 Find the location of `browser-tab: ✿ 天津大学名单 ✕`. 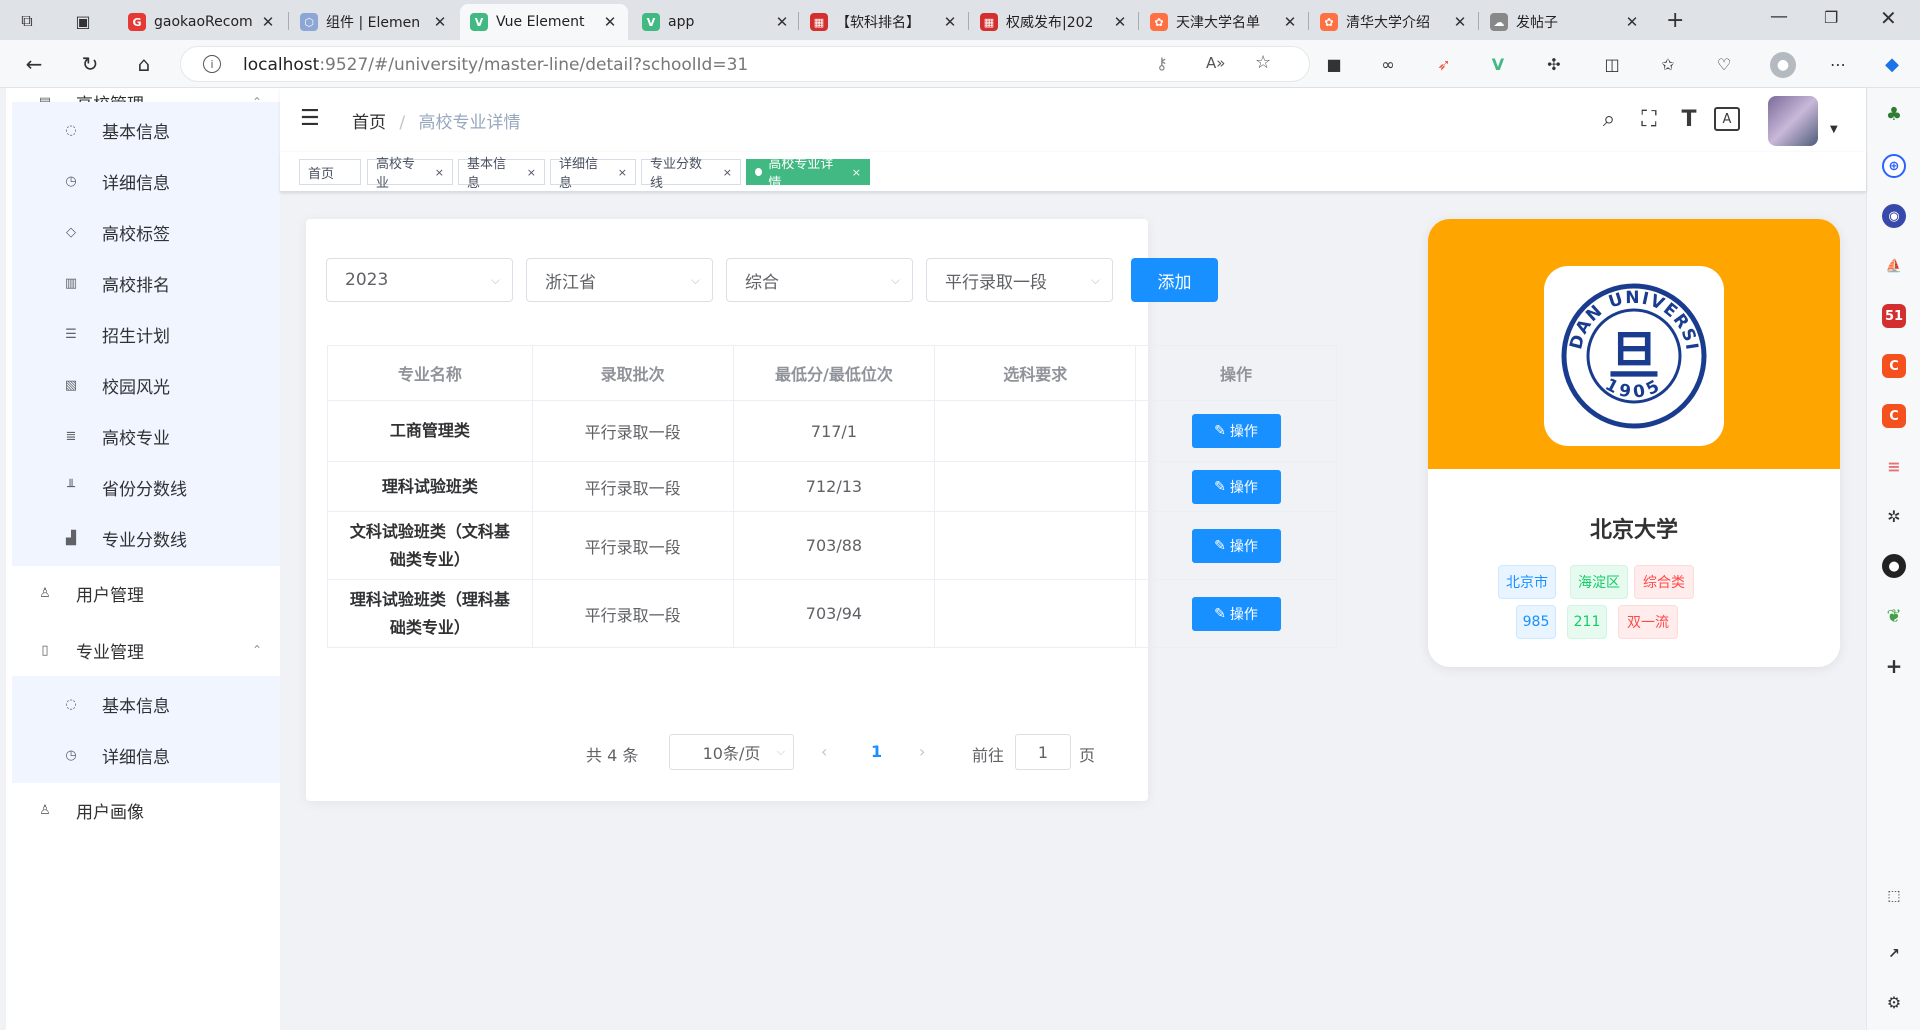

browser-tab: ✿ 天津大学名单 ✕ is located at coordinates (1224, 22).